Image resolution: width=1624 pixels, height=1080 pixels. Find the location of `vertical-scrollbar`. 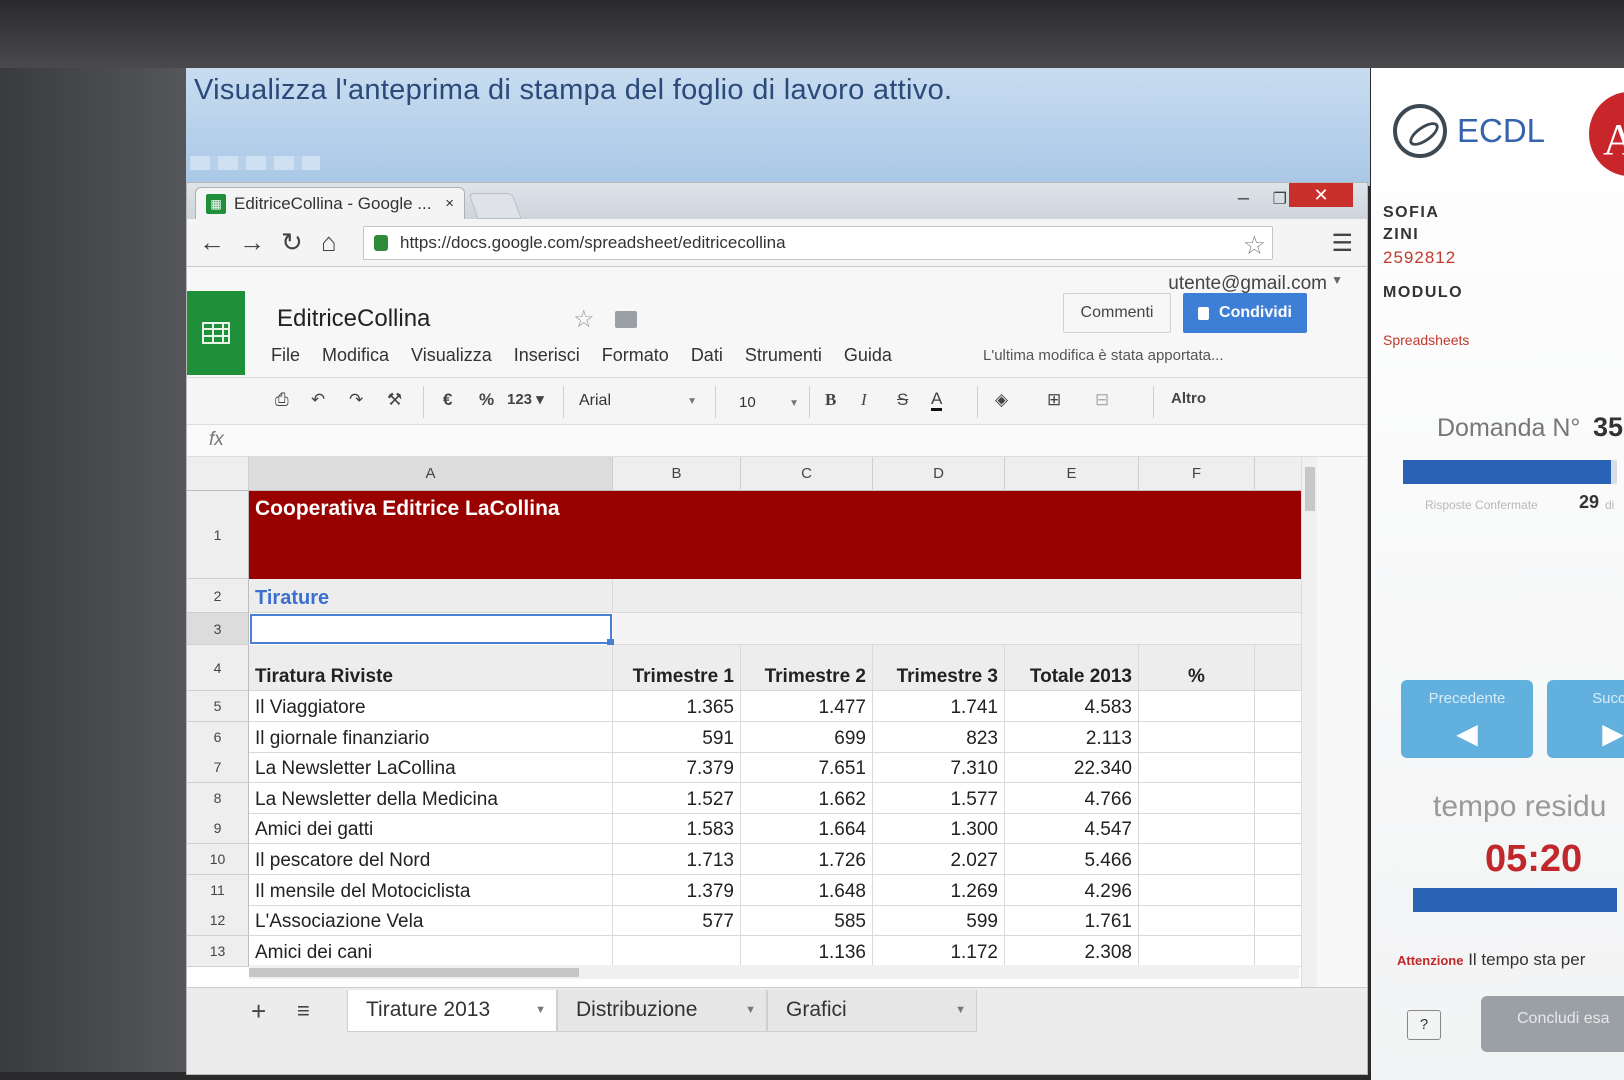

vertical-scrollbar is located at coordinates (1309, 722).